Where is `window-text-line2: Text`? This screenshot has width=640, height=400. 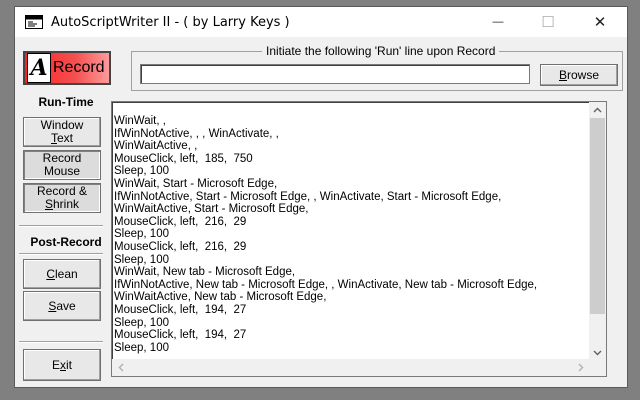
window-text-line2: Text is located at coordinates (61, 138).